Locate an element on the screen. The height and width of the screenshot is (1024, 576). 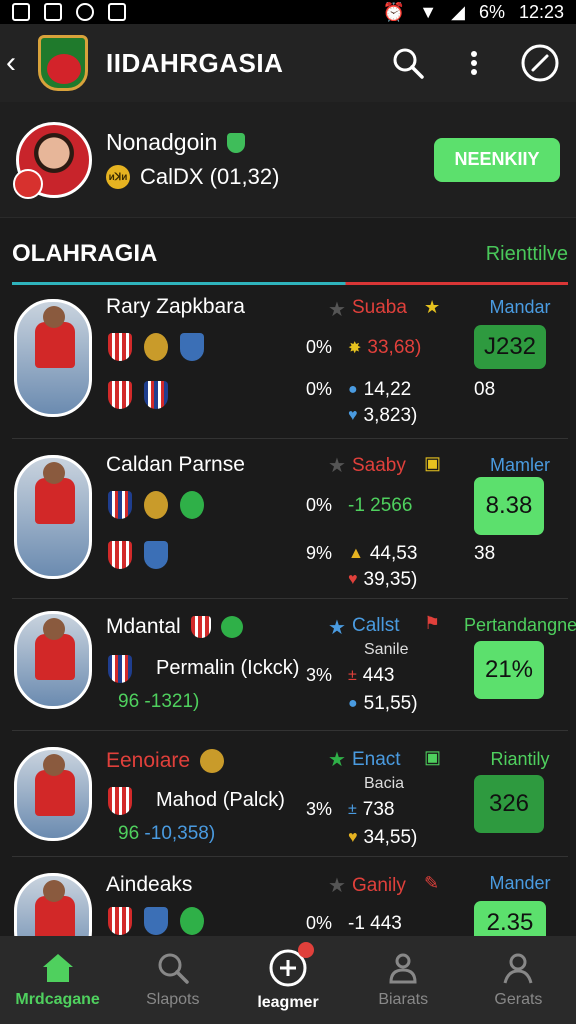
notification-icon is located at coordinates (21, 12).